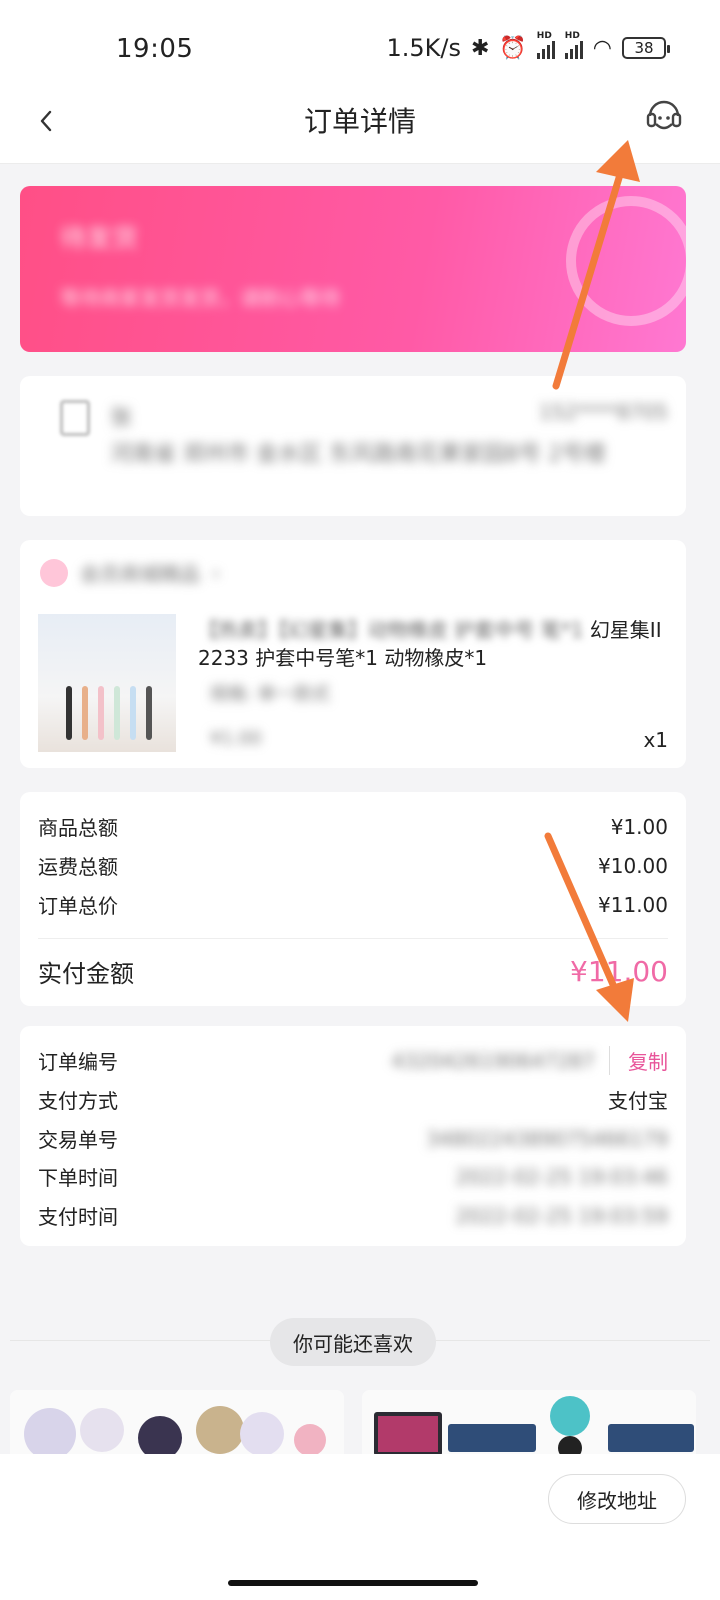 The height and width of the screenshot is (1600, 720). Describe the element at coordinates (638, 1101) in the screenshot. I see `payment-method-value: 支付宝` at that location.